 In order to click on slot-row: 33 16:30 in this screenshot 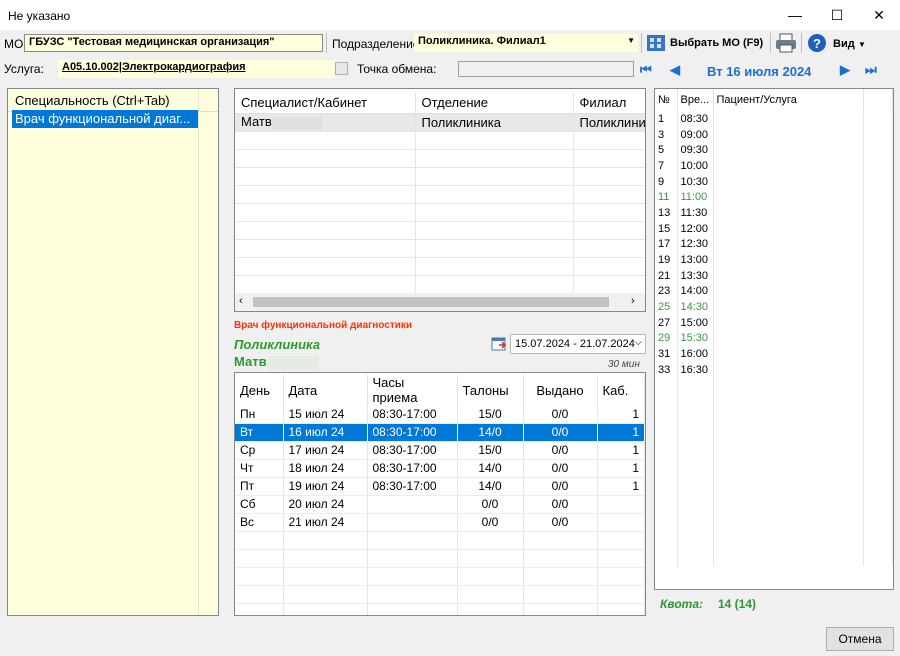, I will do `click(774, 370)`.